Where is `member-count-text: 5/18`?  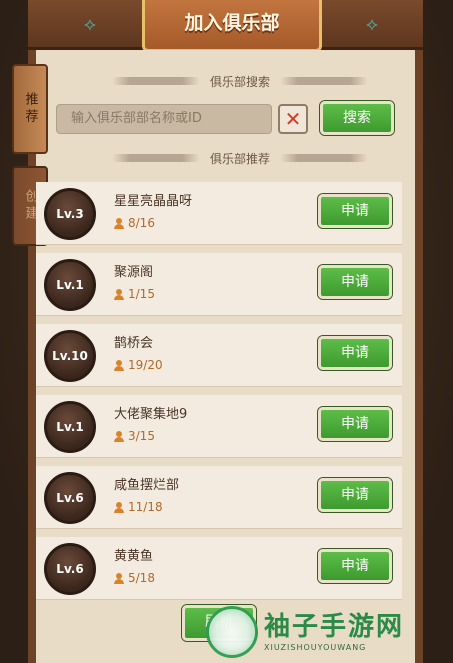 member-count-text: 5/18 is located at coordinates (141, 578).